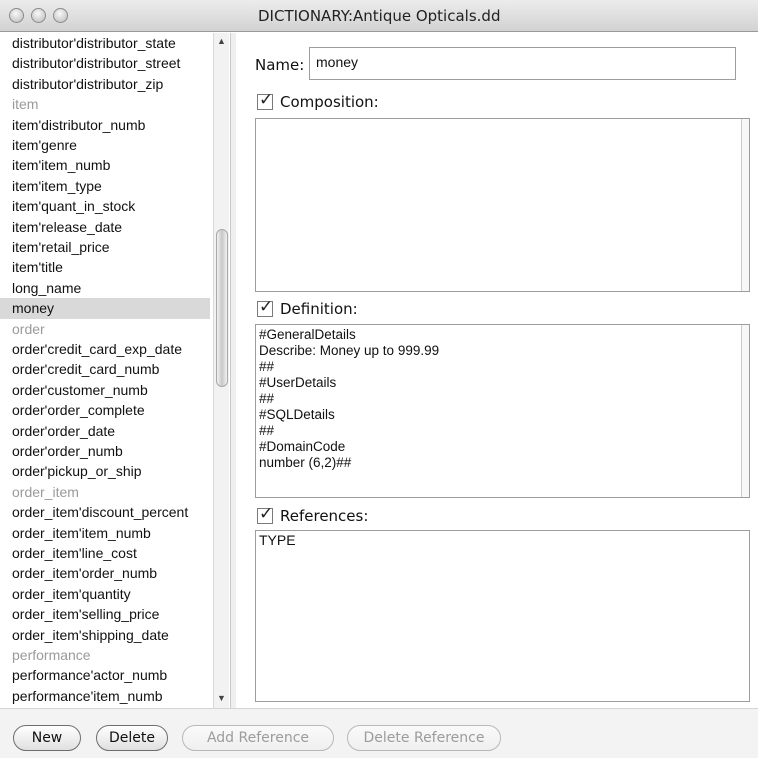 The width and height of the screenshot is (758, 758). What do you see at coordinates (502, 616) in the screenshot?
I see `references-textarea: TYPE` at bounding box center [502, 616].